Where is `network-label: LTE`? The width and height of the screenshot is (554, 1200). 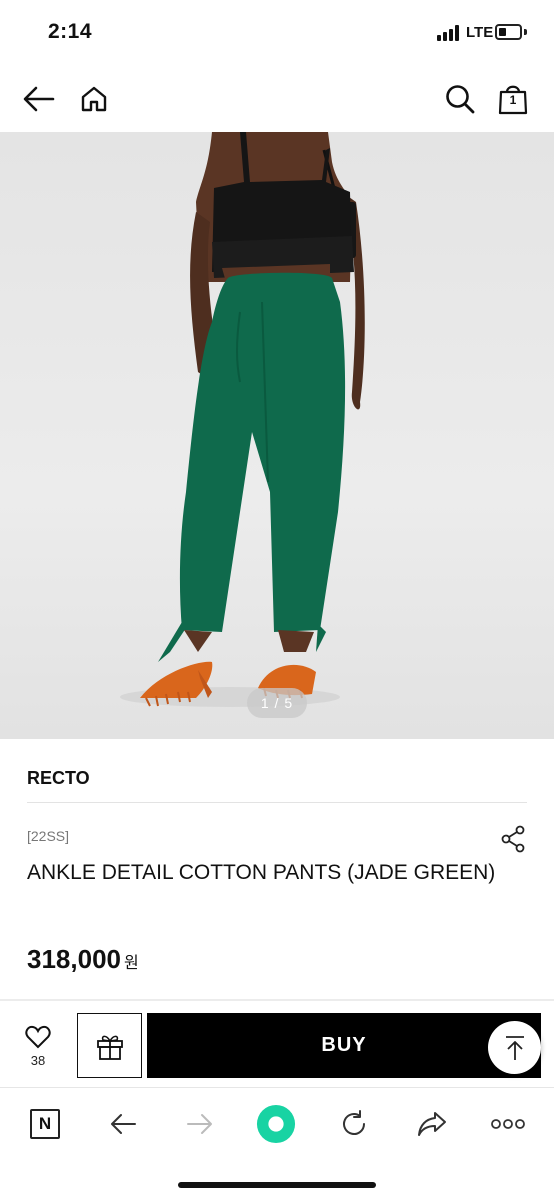 network-label: LTE is located at coordinates (480, 32).